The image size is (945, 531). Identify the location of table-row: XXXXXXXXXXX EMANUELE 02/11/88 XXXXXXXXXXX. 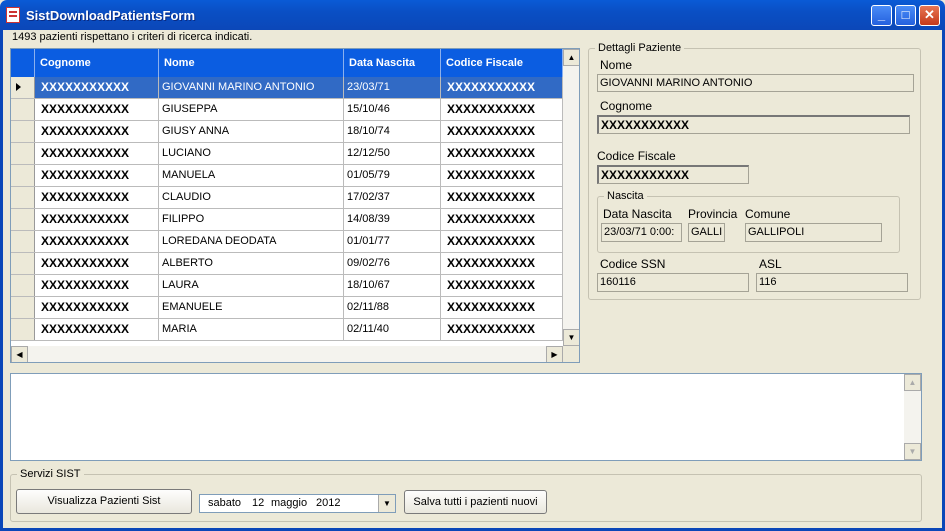
(287, 308).